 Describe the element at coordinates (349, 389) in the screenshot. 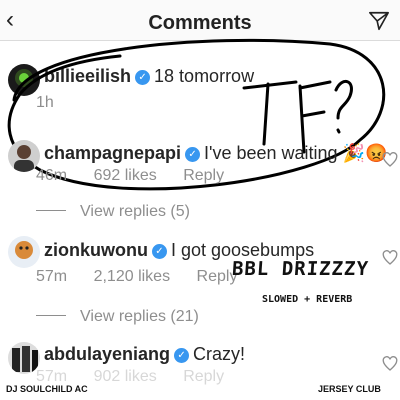

I see `genre-label: JERSEY CLUB` at that location.